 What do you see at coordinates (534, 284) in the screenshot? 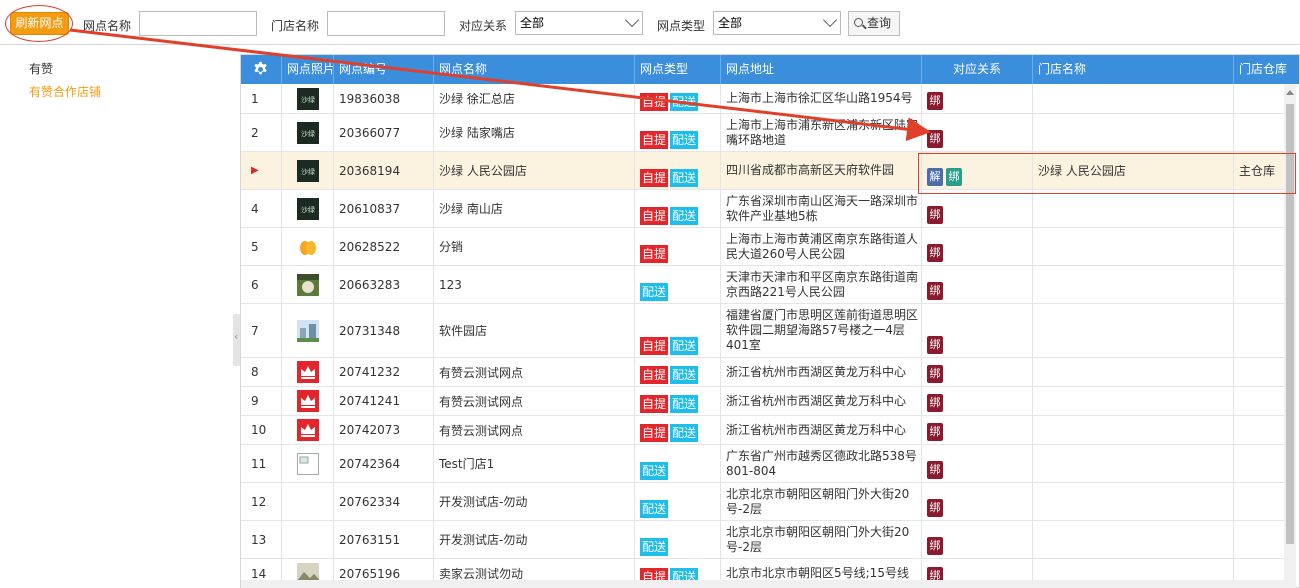
I see `site-name: 123` at bounding box center [534, 284].